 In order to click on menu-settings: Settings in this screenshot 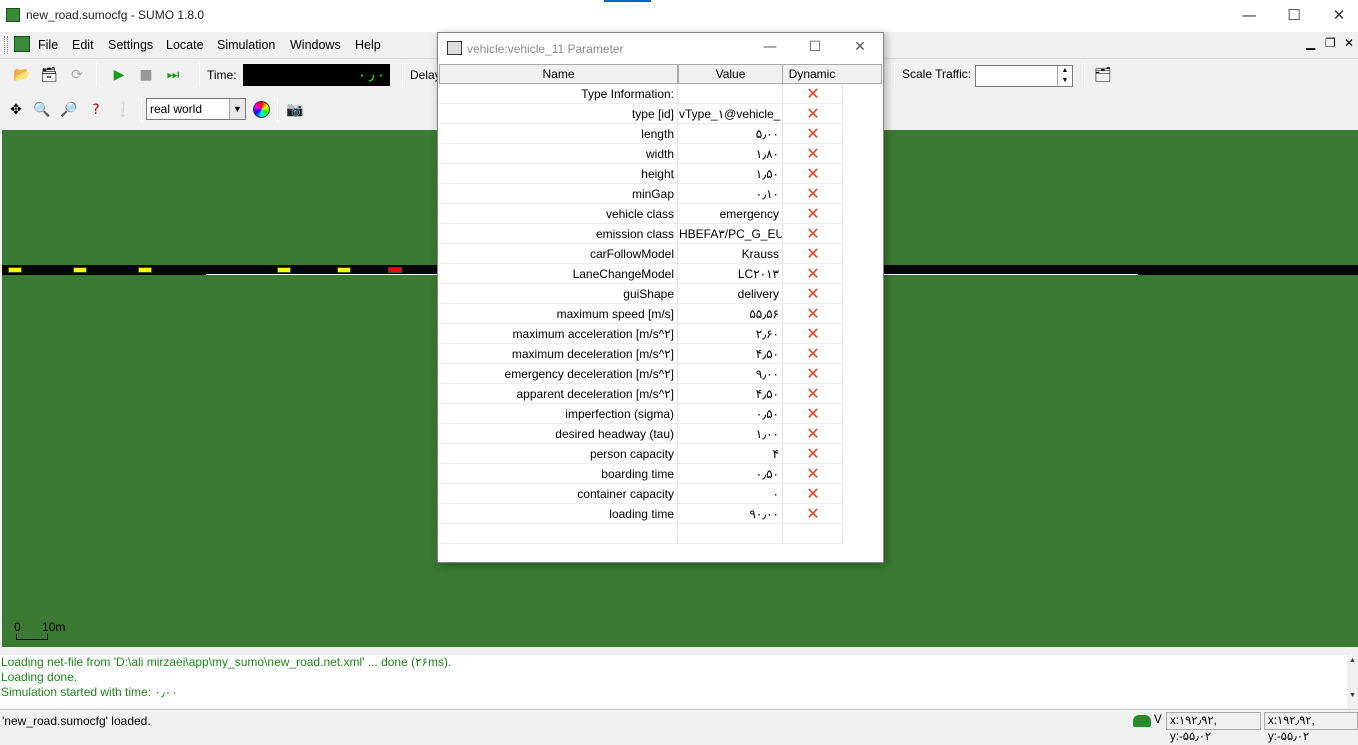, I will do `click(130, 45)`.